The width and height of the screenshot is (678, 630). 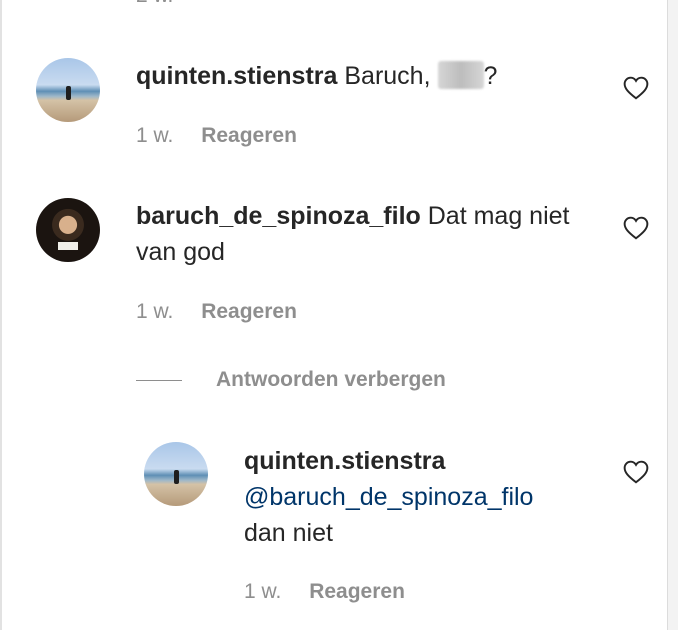 I want to click on reply-body: dan niet, so click(x=288, y=533).